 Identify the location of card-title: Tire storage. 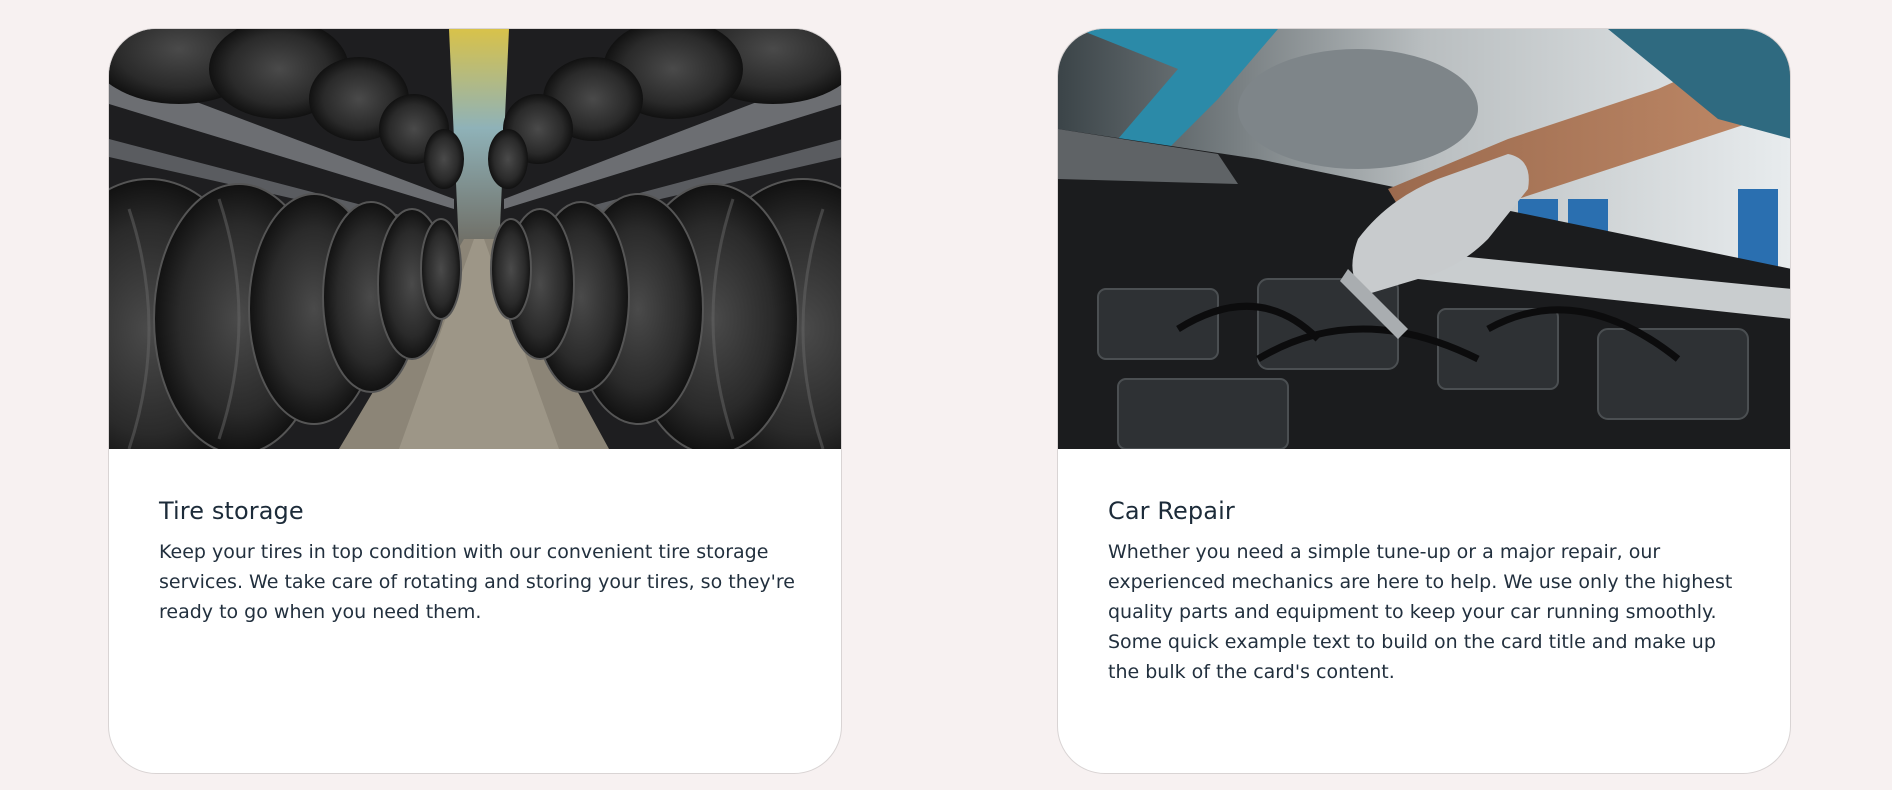
(231, 511).